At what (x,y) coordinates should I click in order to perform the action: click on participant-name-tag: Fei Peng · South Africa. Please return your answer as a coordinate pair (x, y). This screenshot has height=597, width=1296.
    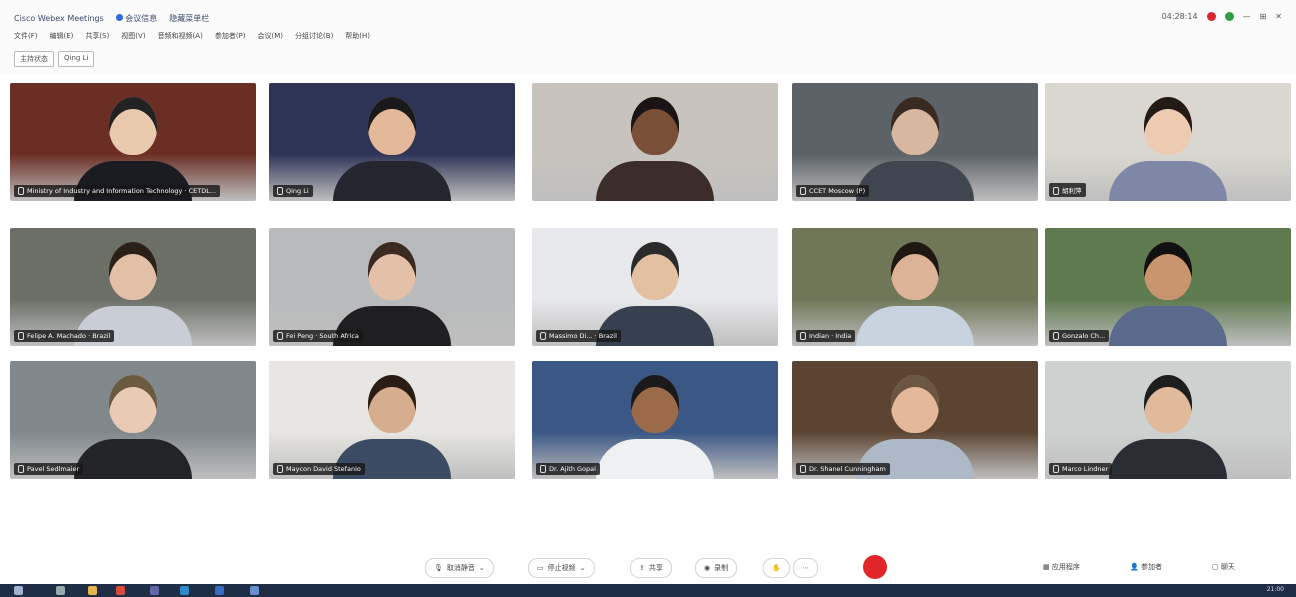
    Looking at the image, I should click on (318, 336).